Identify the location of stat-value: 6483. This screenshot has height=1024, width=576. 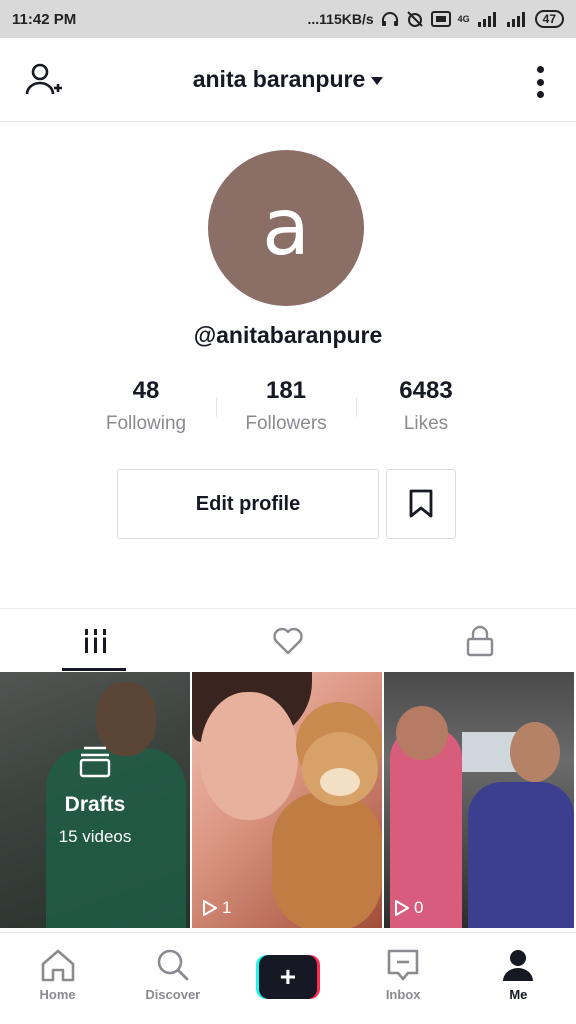
(426, 390).